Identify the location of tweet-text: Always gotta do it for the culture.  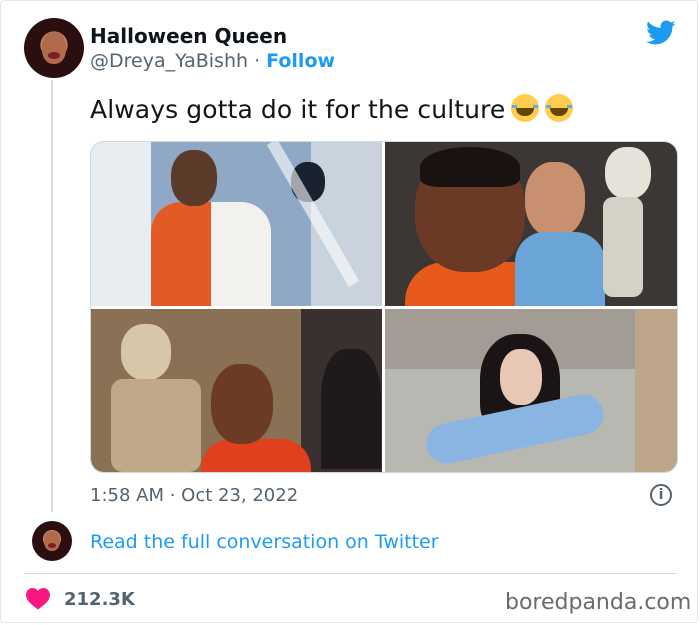
(332, 109).